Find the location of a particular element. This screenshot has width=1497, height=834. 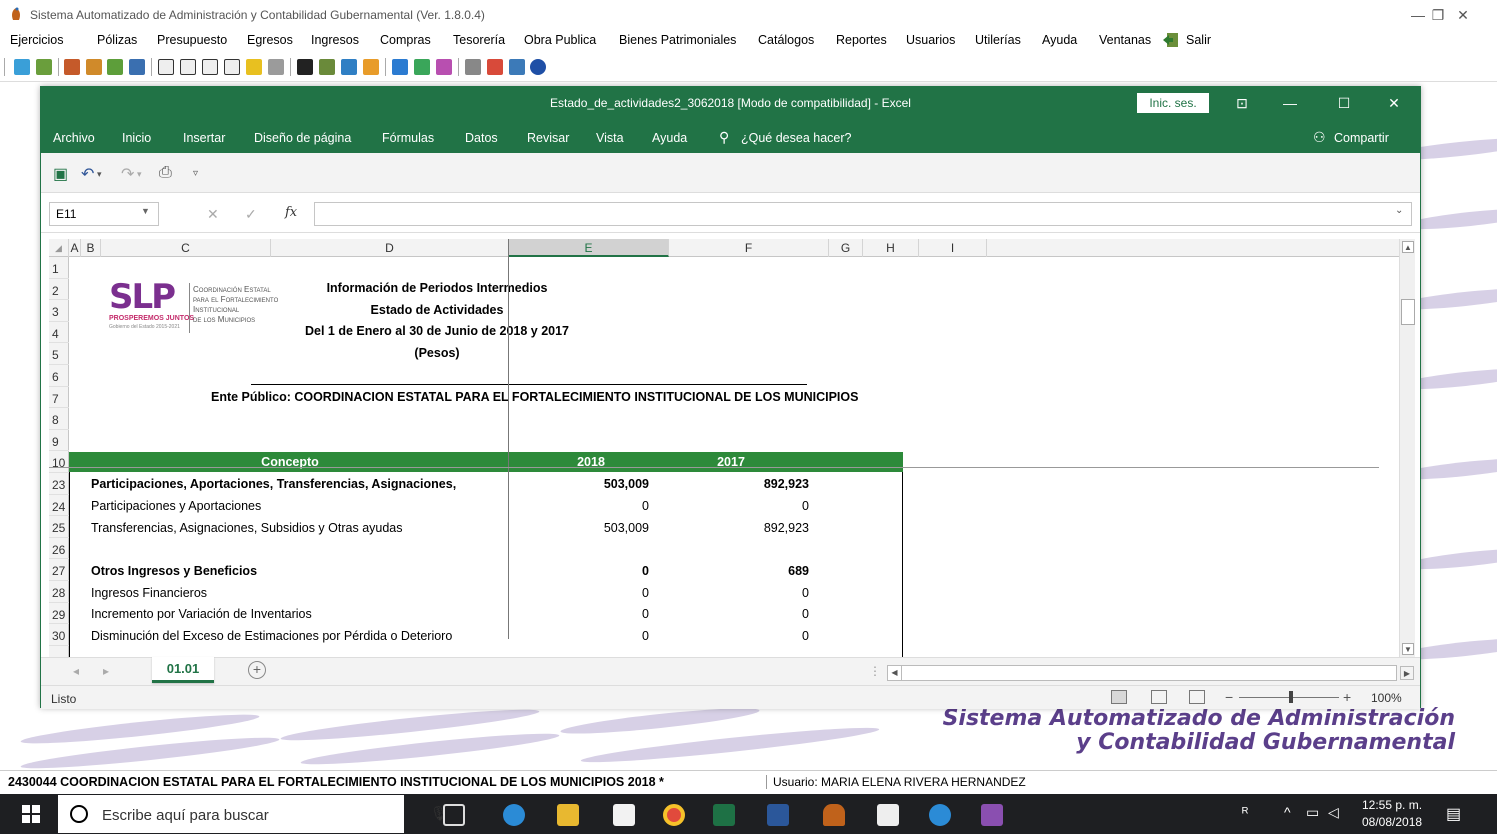

add-sheet-icon: + is located at coordinates (257, 670).